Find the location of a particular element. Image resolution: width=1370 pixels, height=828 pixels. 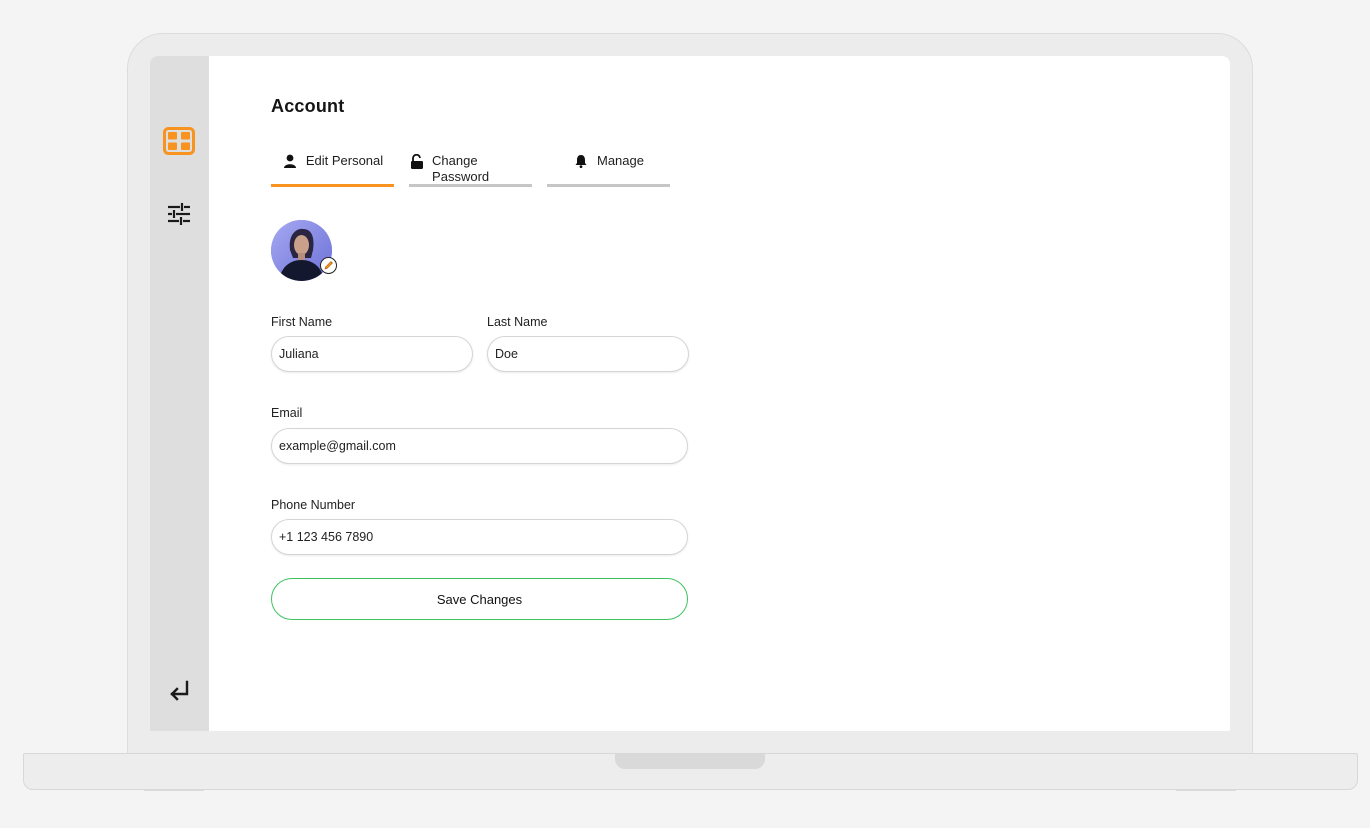

avatar-edit-button is located at coordinates (328, 265).